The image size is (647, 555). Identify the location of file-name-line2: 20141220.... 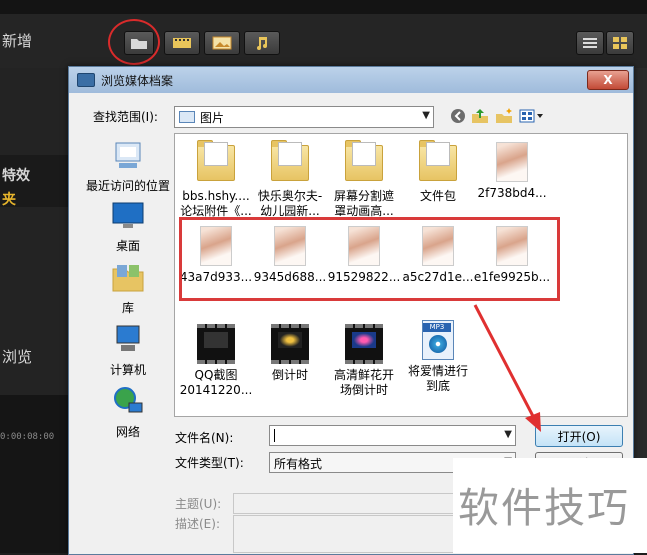
(216, 390).